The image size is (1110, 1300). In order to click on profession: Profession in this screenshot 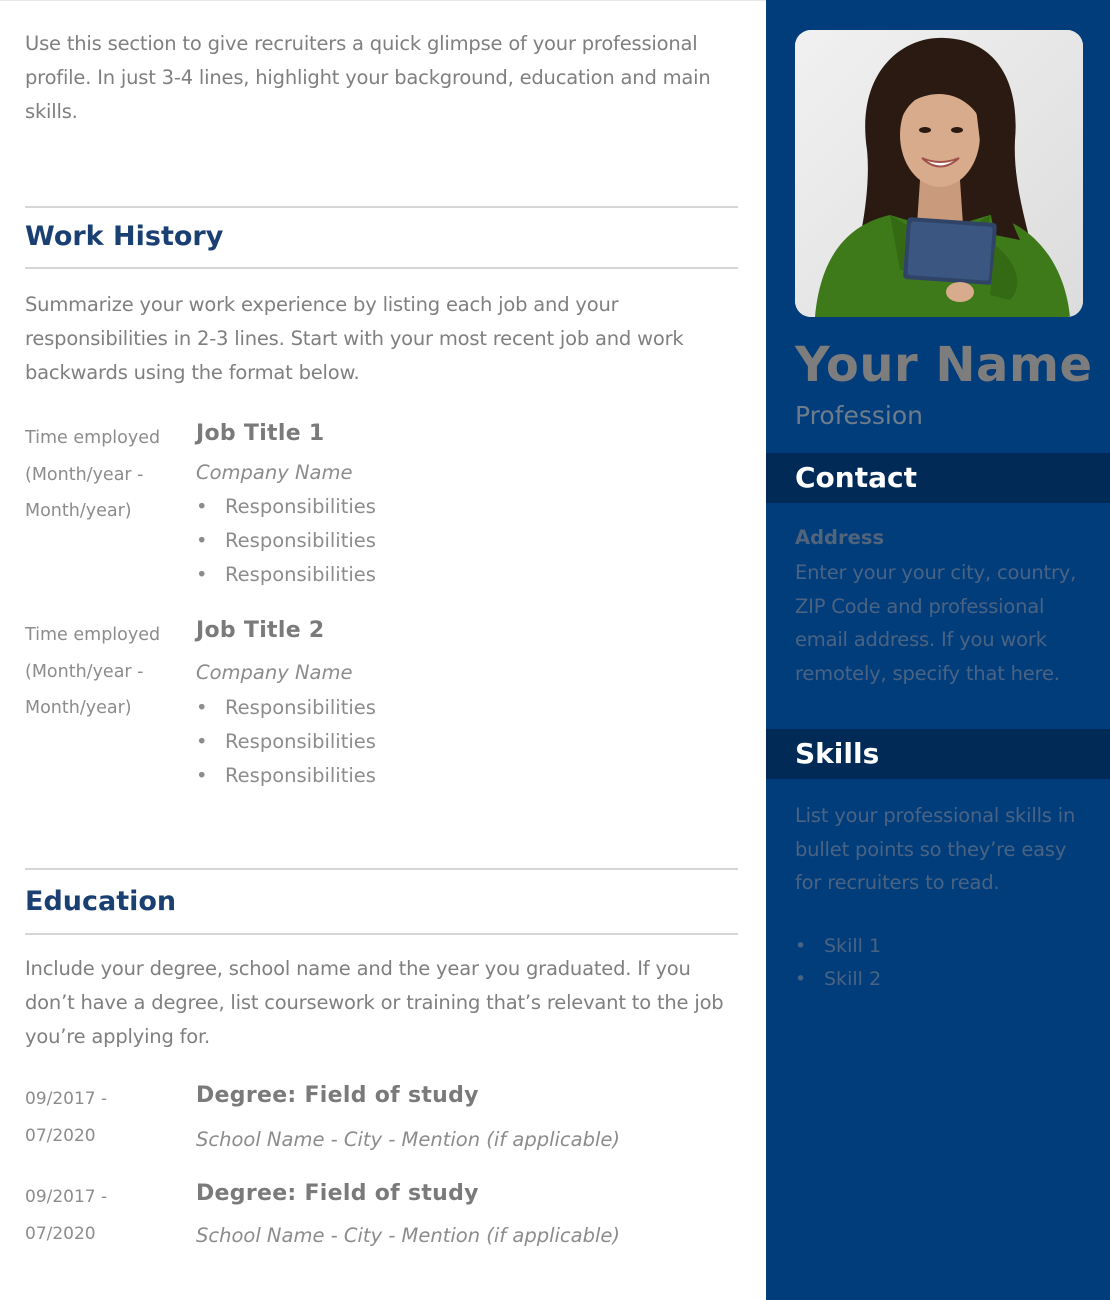, I will do `click(859, 415)`.